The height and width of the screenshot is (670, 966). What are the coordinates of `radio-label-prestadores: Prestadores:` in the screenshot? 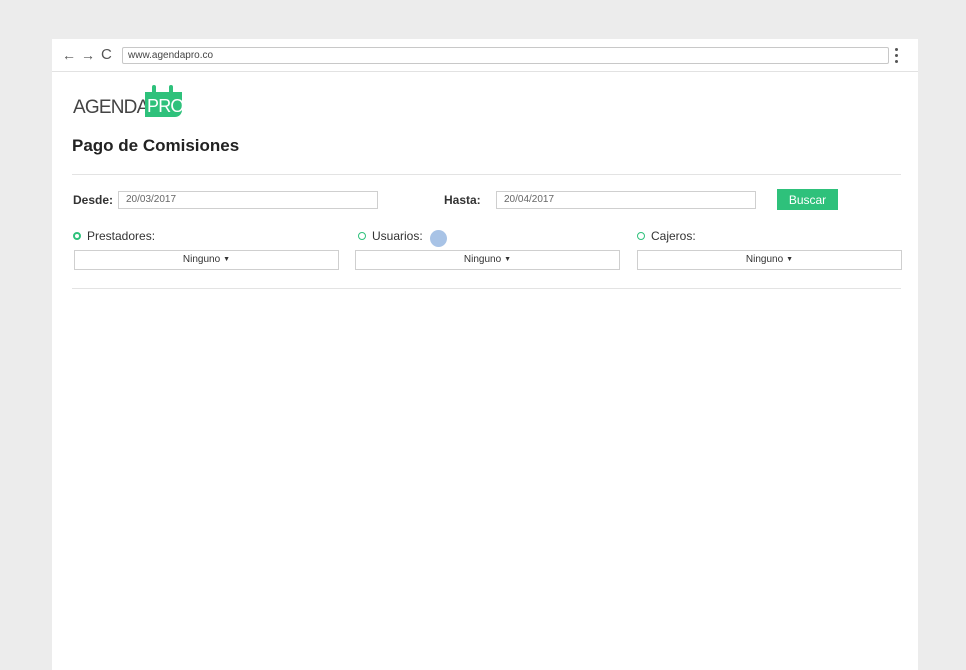 It's located at (121, 236).